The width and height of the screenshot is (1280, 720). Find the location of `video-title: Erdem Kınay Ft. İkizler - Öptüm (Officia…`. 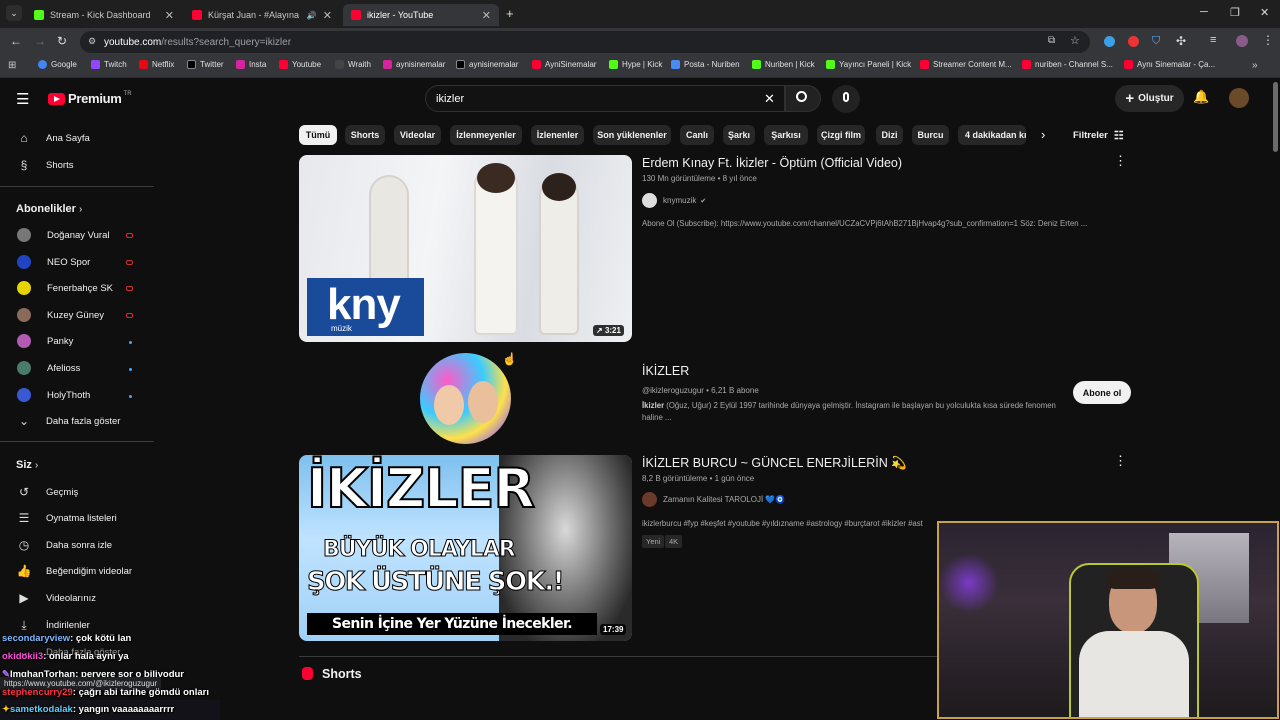

video-title: Erdem Kınay Ft. İkizler - Öptüm (Officia… is located at coordinates (772, 163).